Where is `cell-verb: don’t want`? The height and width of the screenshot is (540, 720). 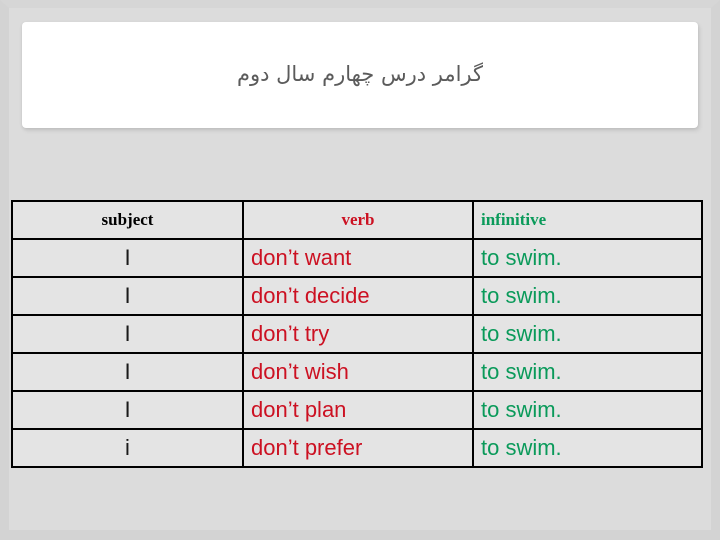
cell-verb: don’t want is located at coordinates (358, 258).